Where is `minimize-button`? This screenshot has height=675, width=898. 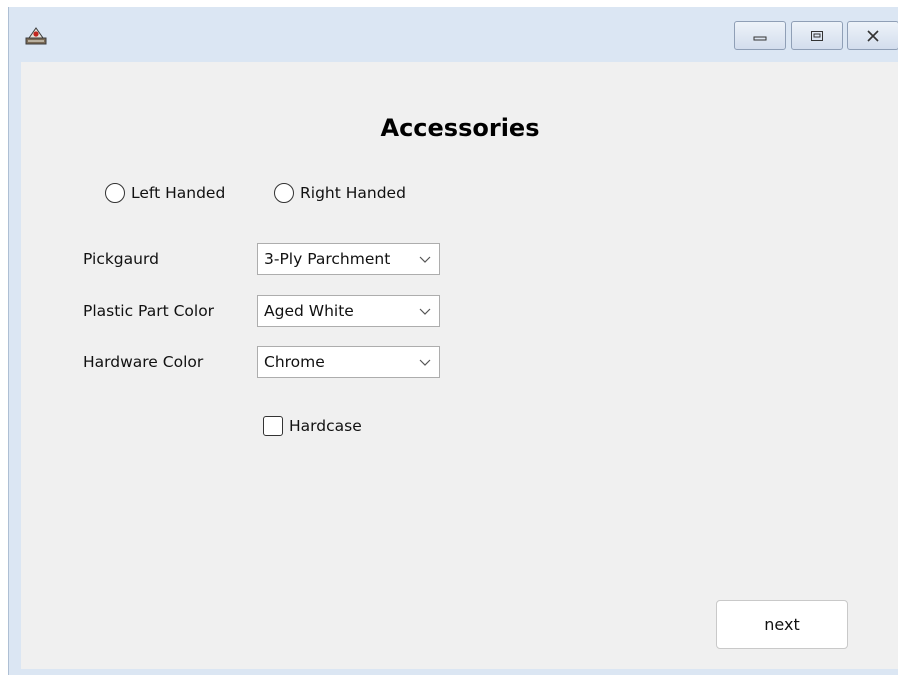 minimize-button is located at coordinates (760, 35).